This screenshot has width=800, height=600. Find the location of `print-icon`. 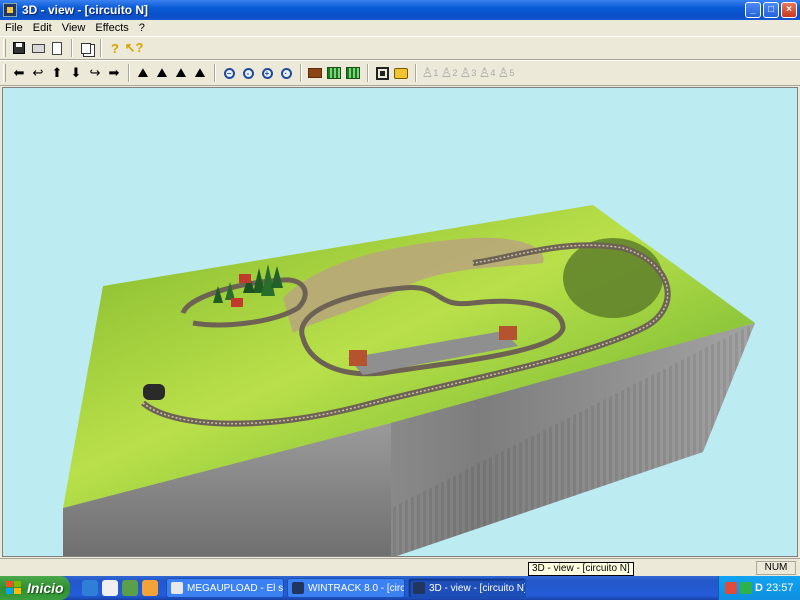

print-icon is located at coordinates (38, 48).